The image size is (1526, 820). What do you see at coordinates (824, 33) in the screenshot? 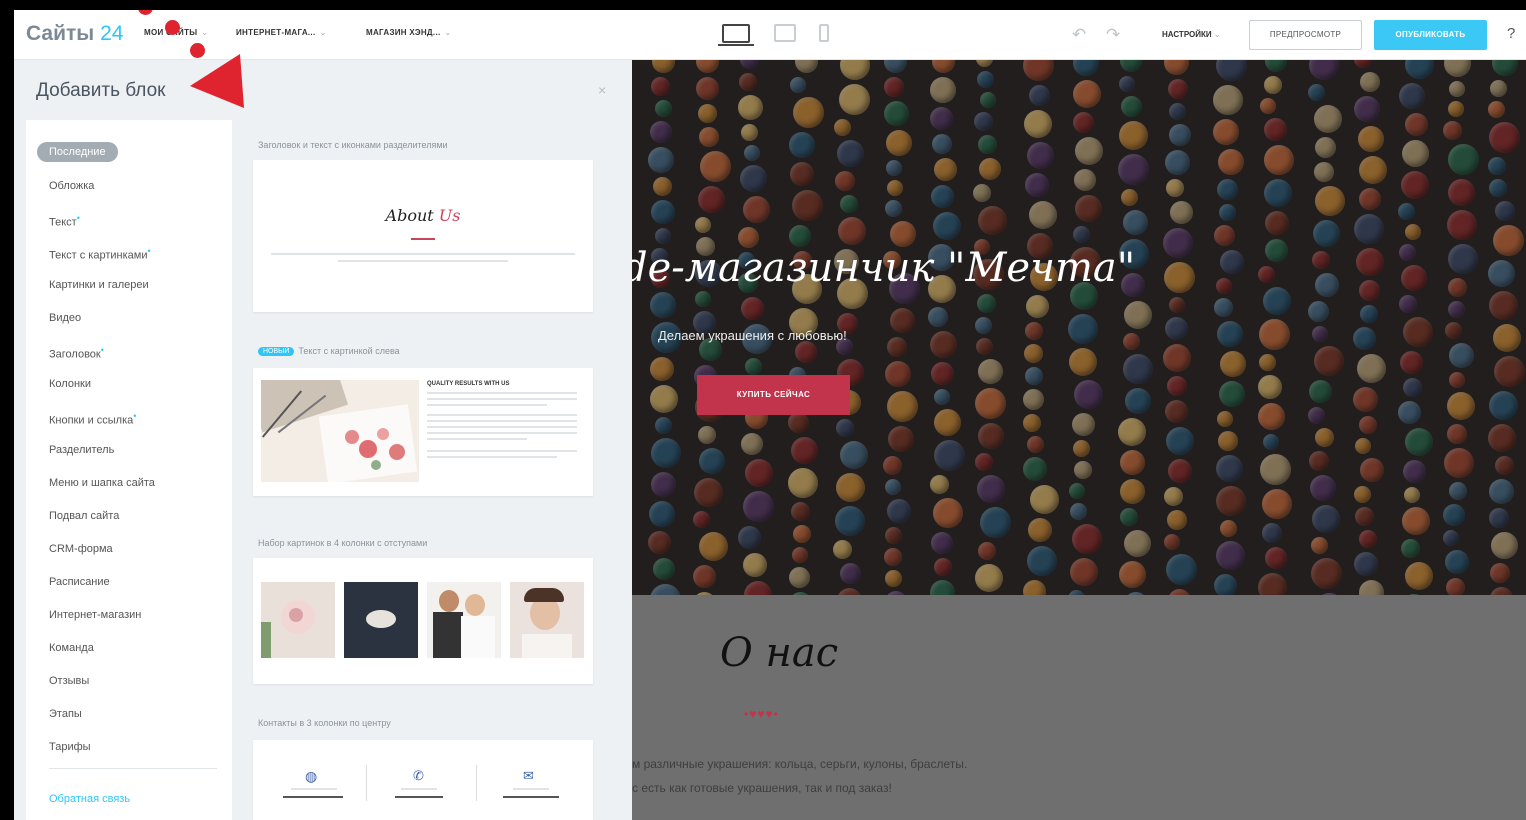
I see `mobile-view-icon` at bounding box center [824, 33].